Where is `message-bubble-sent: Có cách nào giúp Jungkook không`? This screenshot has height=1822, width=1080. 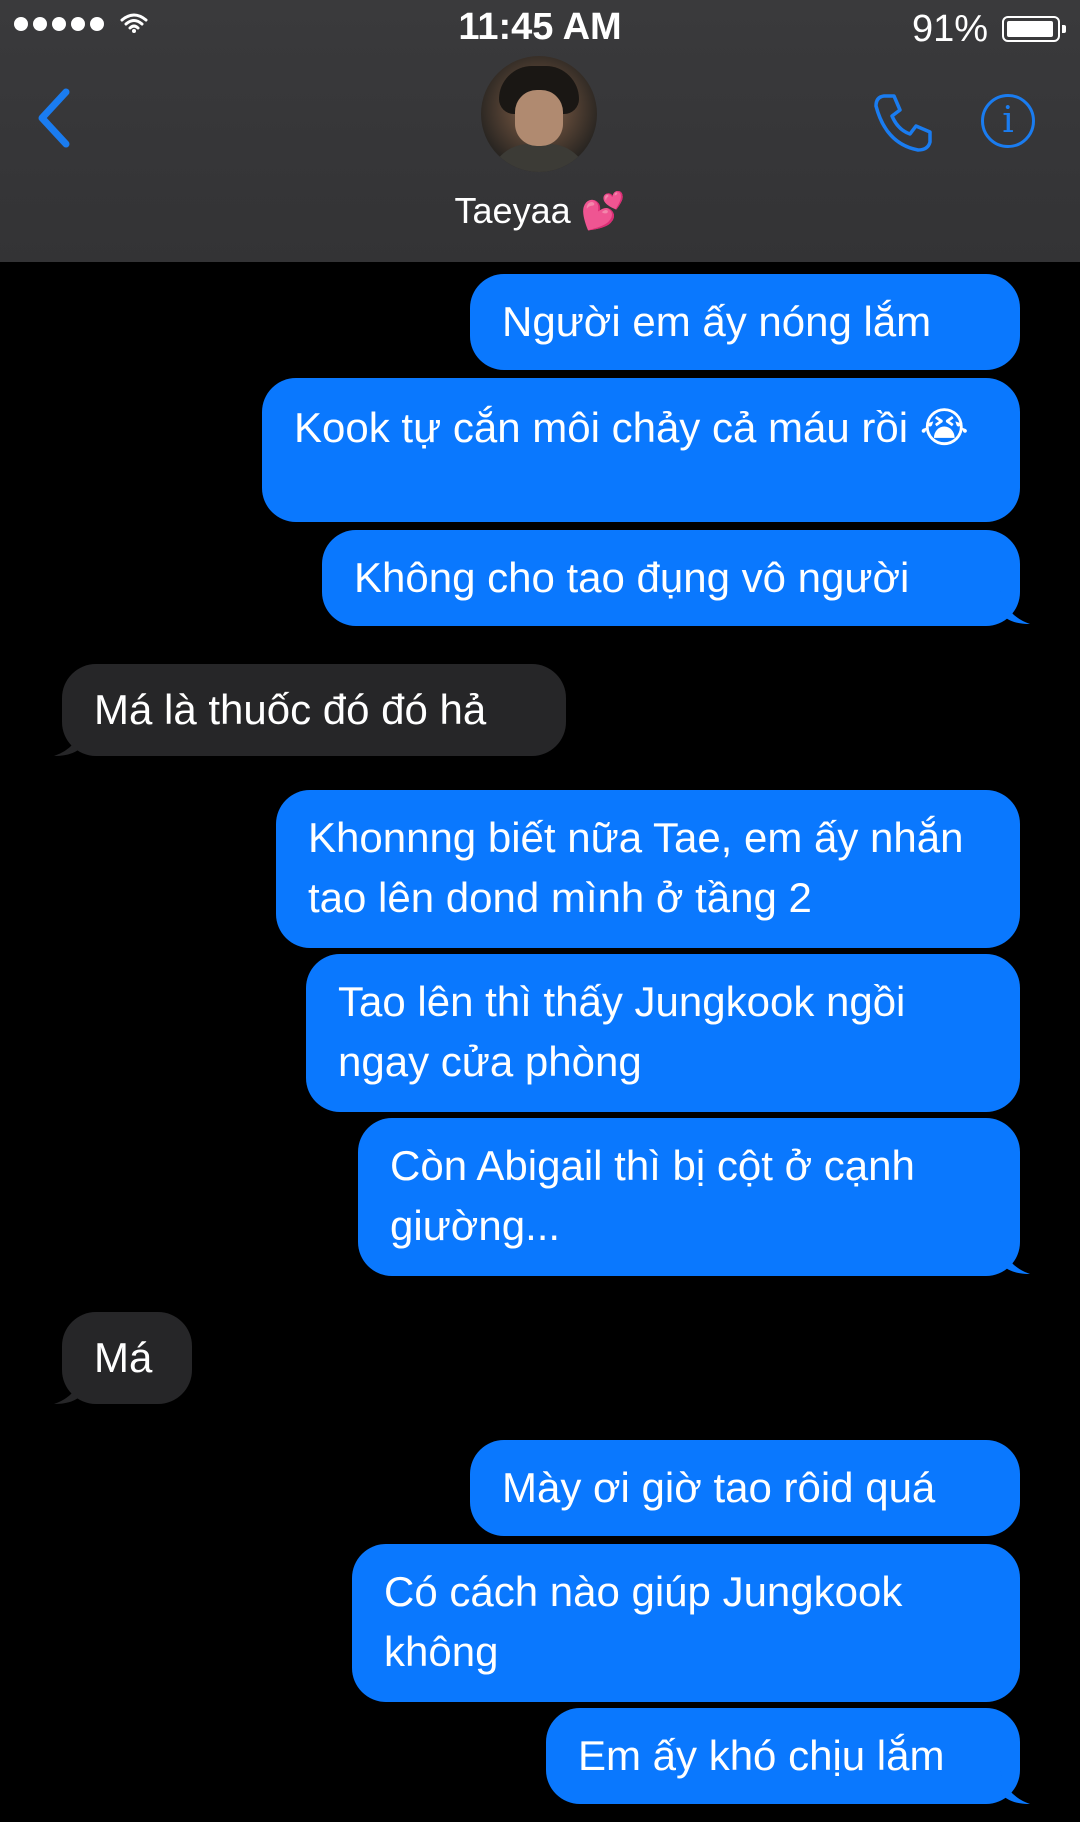
message-bubble-sent: Có cách nào giúp Jungkook không is located at coordinates (686, 1623).